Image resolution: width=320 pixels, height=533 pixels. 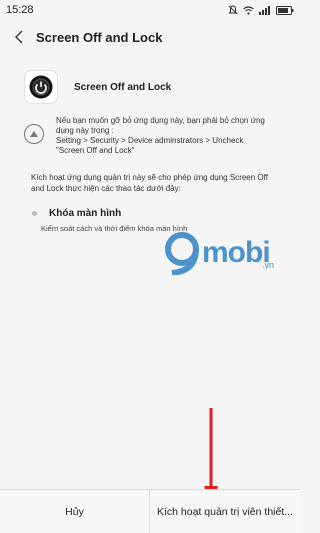 What do you see at coordinates (268, 265) in the screenshot?
I see `watermark-tld: .vn` at bounding box center [268, 265].